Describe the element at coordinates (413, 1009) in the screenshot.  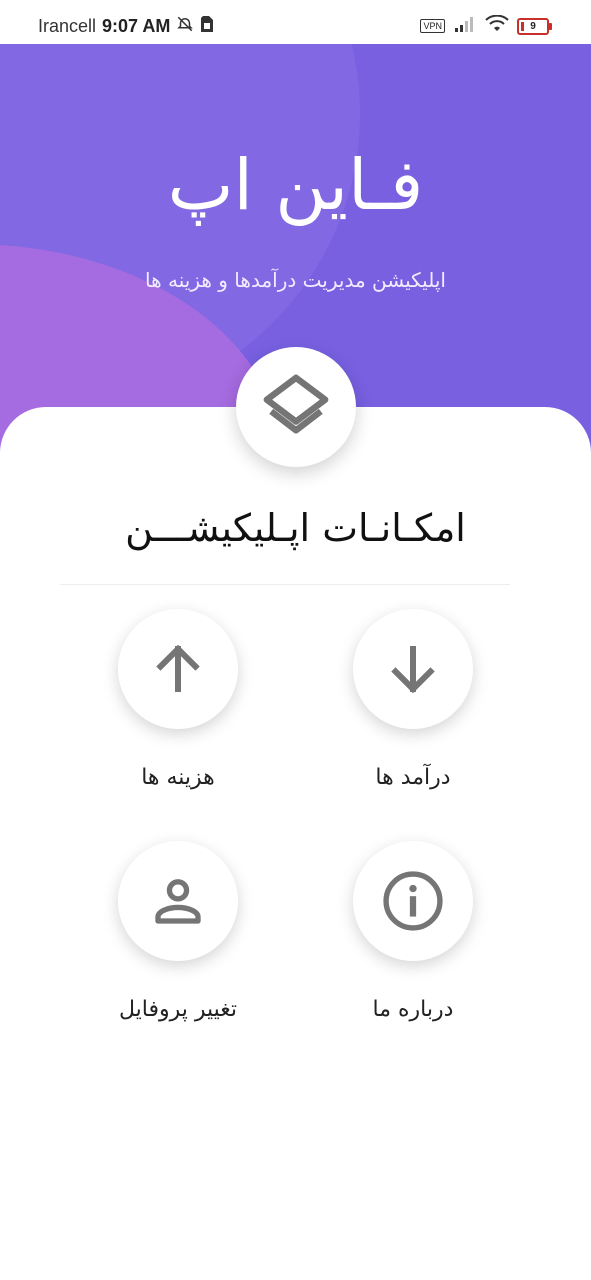
I see `about-us-label: درباره ما` at that location.